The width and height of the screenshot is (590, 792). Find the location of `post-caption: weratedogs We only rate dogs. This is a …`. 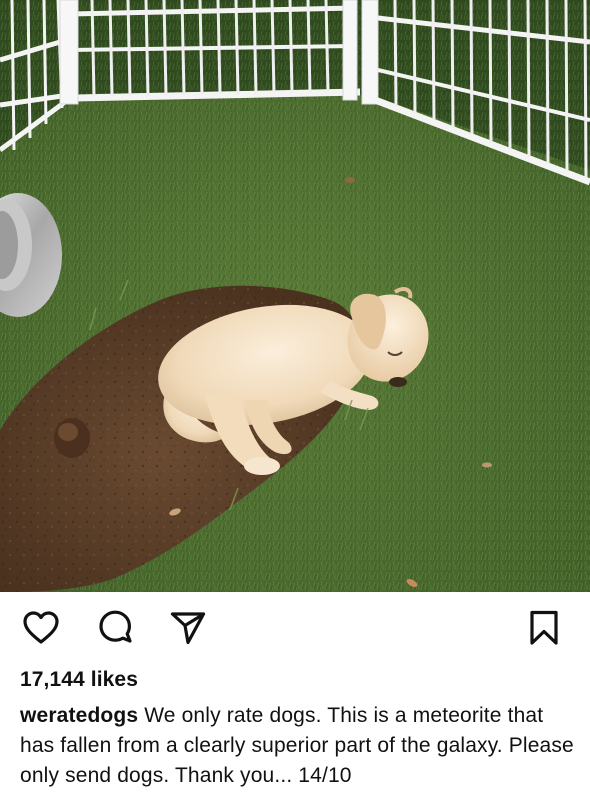

post-caption: weratedogs We only rate dogs. This is a … is located at coordinates (300, 746).